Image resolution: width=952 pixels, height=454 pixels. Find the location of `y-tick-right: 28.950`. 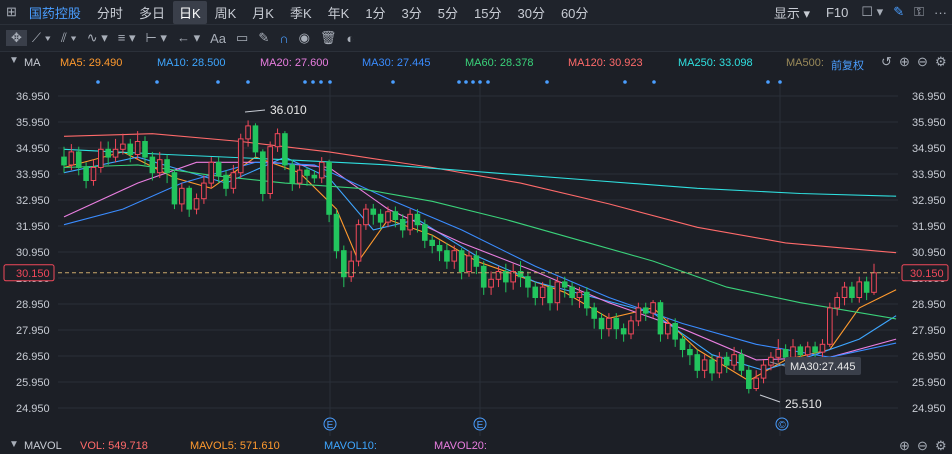

y-tick-right: 28.950 is located at coordinates (929, 305).